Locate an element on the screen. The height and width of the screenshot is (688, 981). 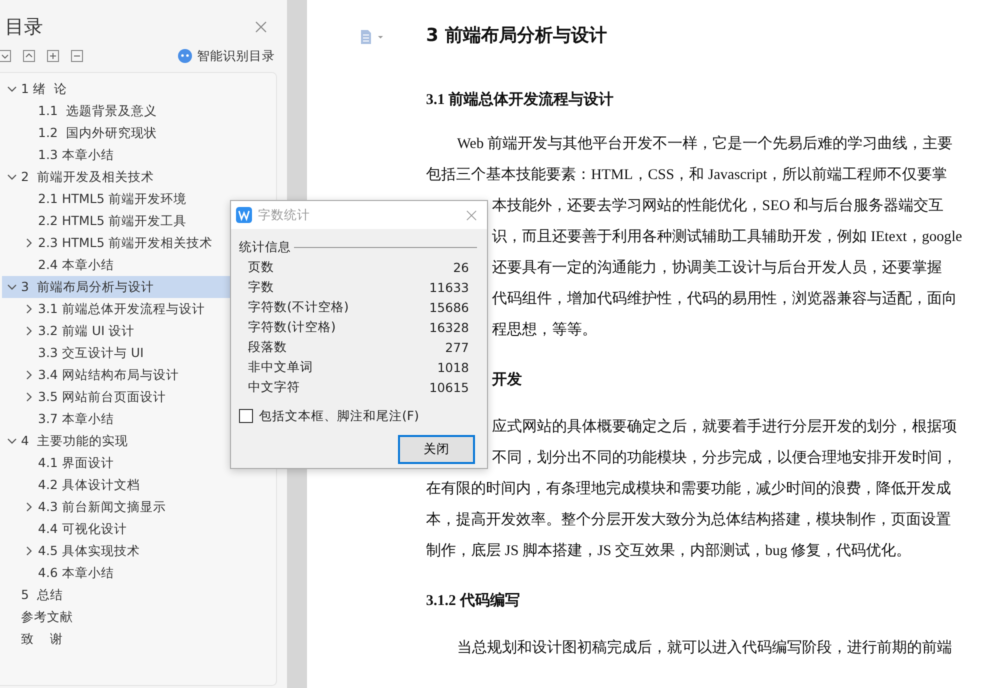
stat-value: 1018 is located at coordinates (453, 367).